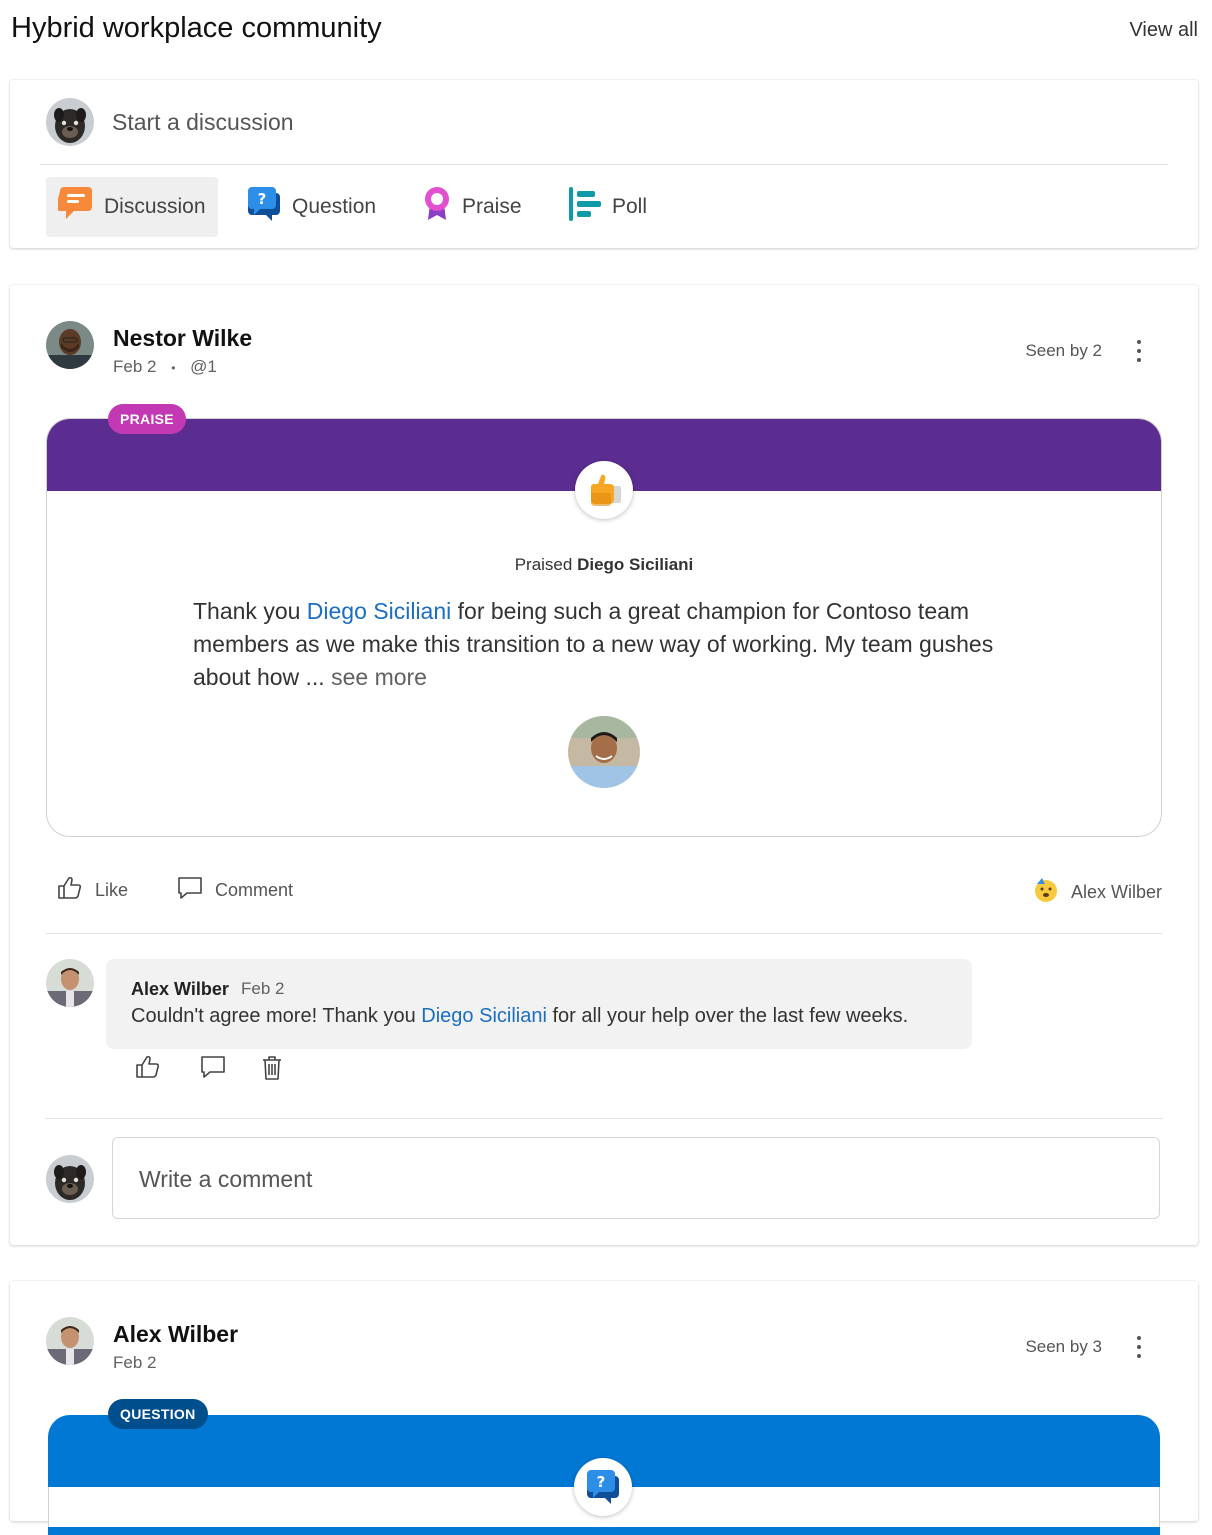  What do you see at coordinates (604, 933) in the screenshot?
I see `actions-divider` at bounding box center [604, 933].